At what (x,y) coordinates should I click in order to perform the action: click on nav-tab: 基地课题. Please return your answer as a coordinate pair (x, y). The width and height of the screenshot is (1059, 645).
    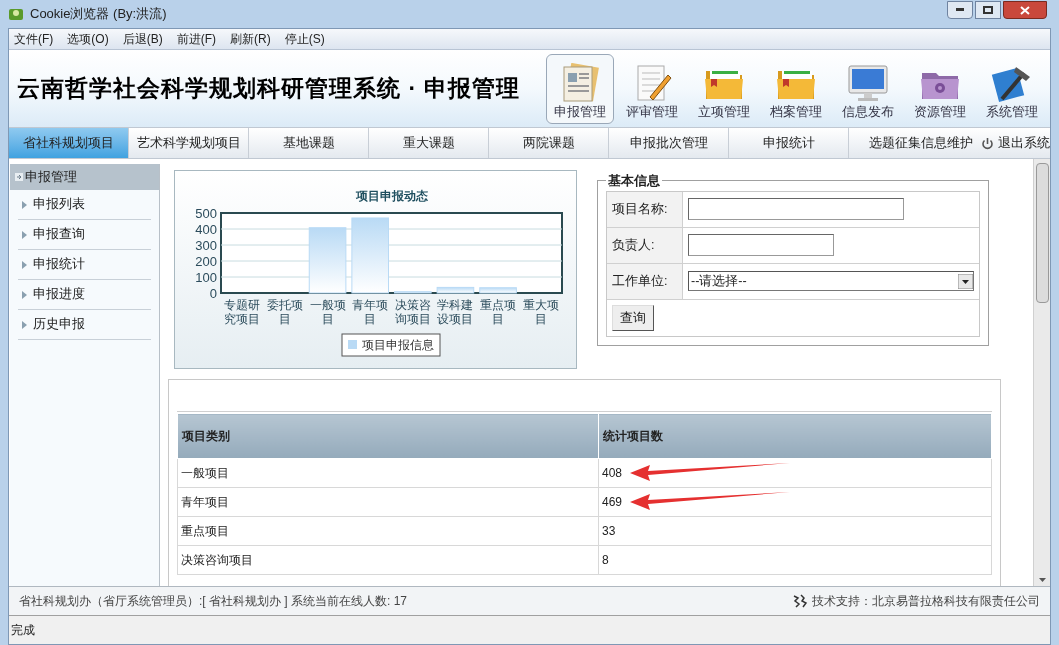
    Looking at the image, I should click on (309, 143).